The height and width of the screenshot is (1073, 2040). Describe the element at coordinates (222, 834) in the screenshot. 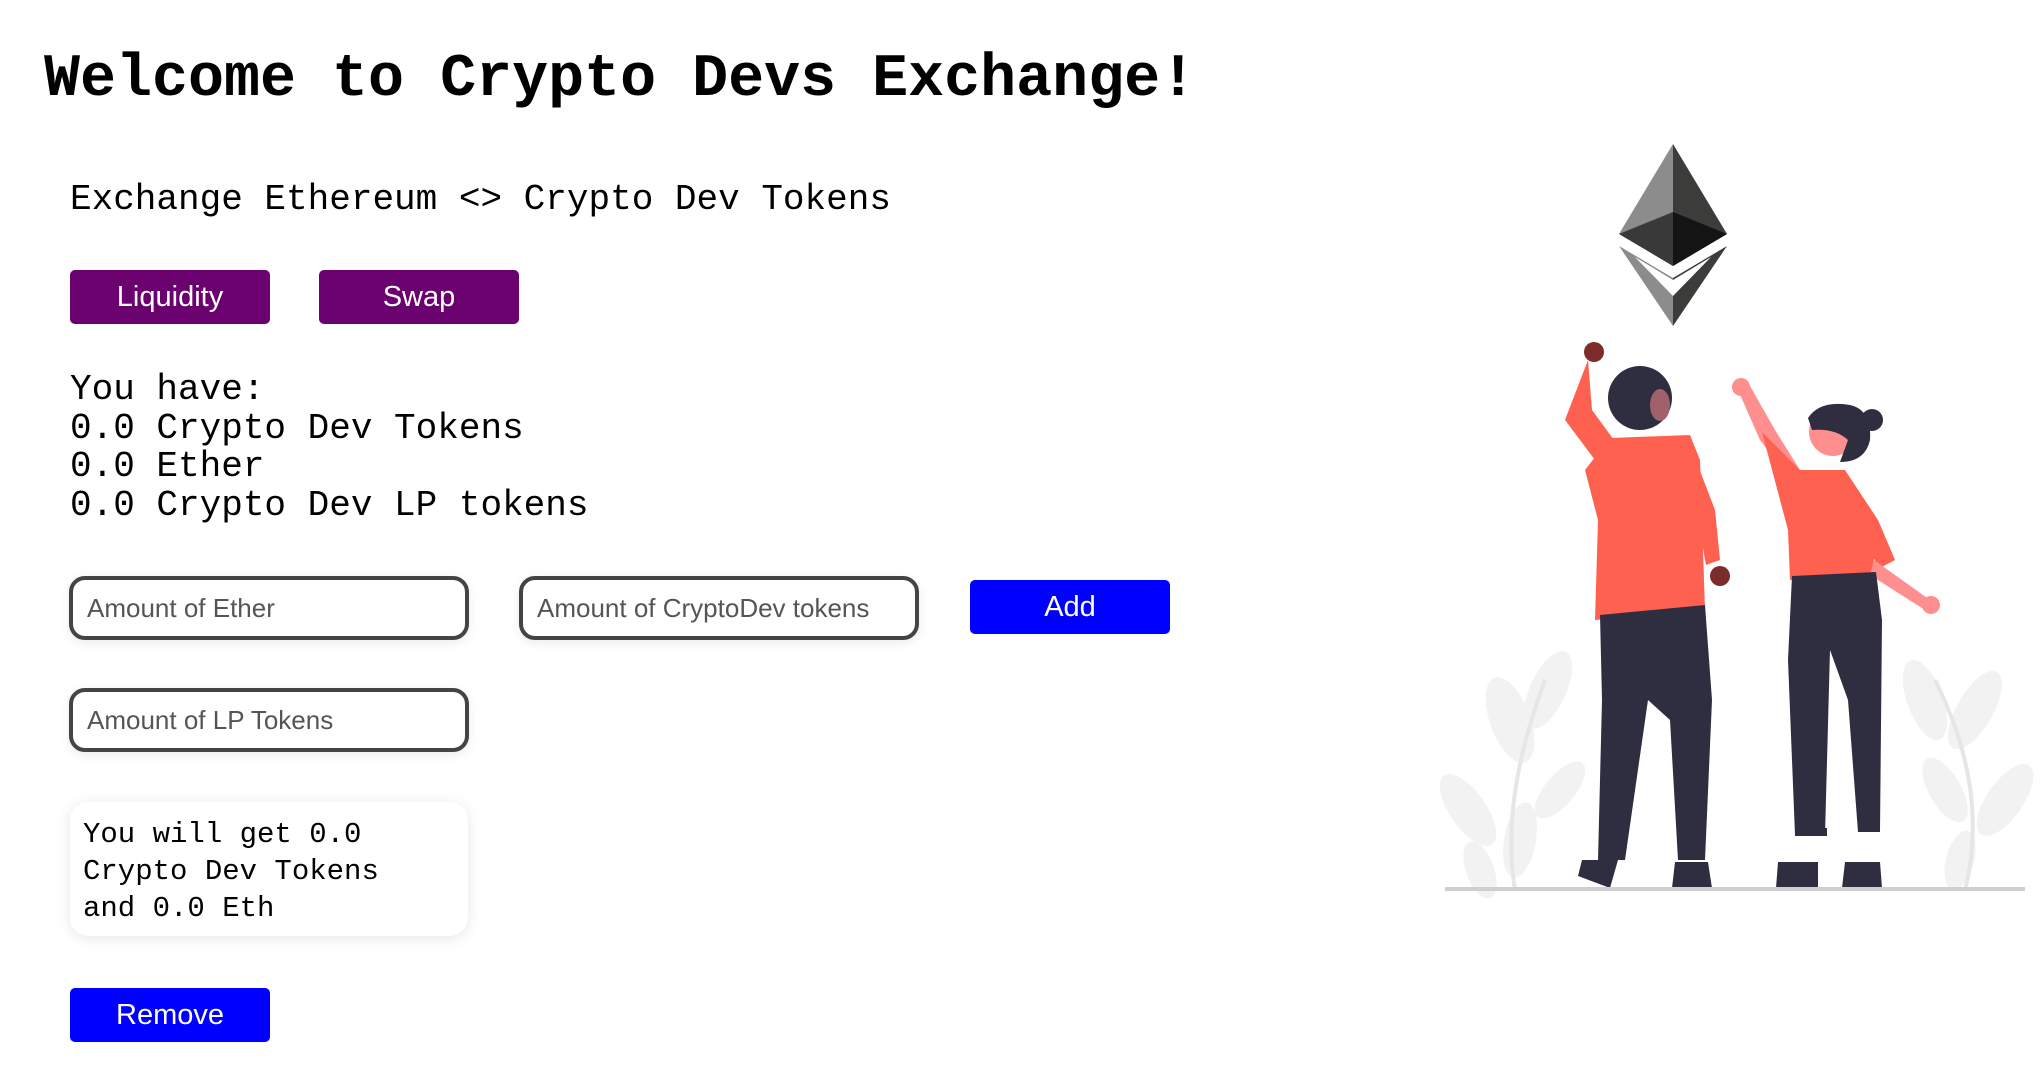

I see `estimate-line-1: You will get 0.0` at that location.